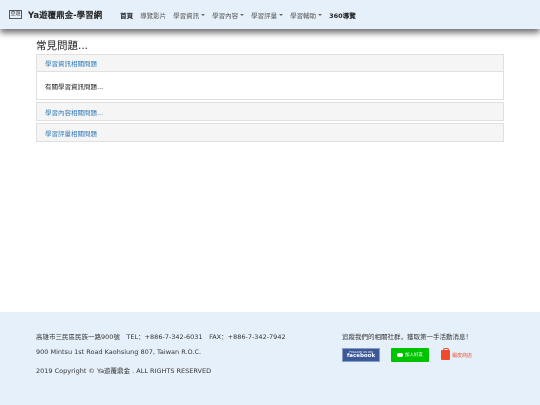 This screenshot has width=540, height=405. Describe the element at coordinates (445, 354) in the screenshot. I see `shopping-bag-icon` at that location.